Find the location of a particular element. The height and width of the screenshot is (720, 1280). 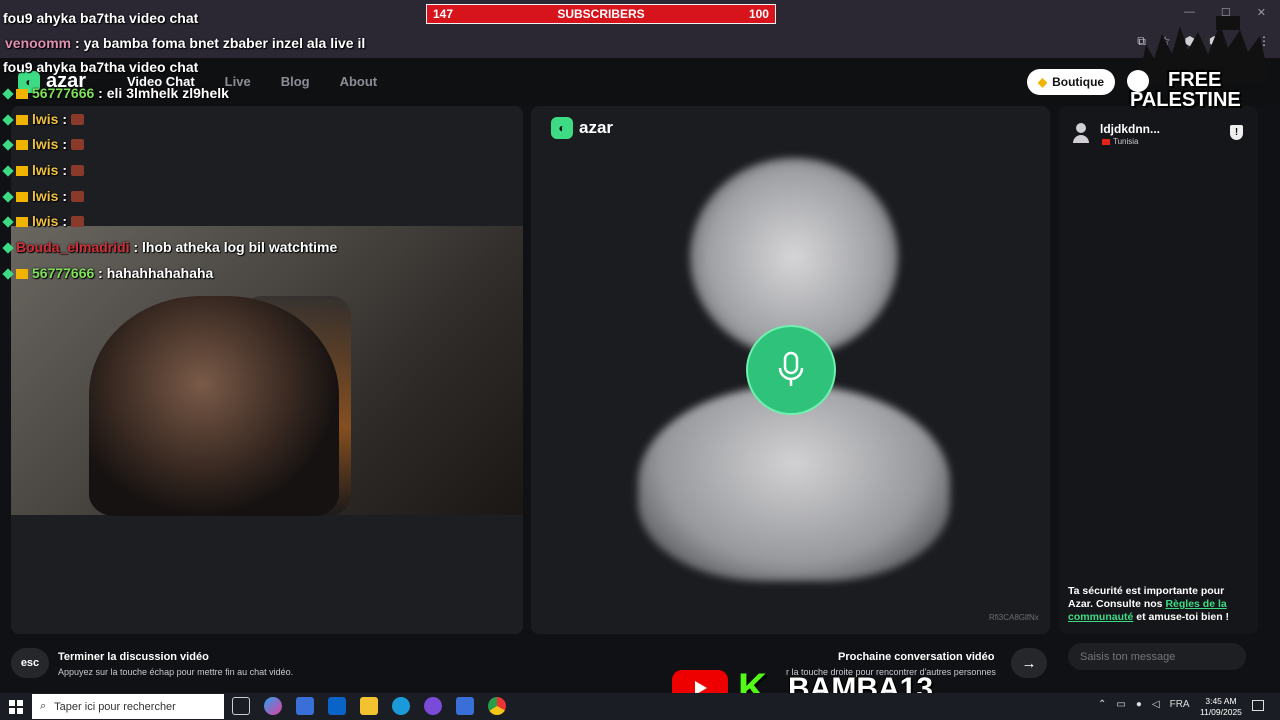

streamer-face is located at coordinates (214, 406).